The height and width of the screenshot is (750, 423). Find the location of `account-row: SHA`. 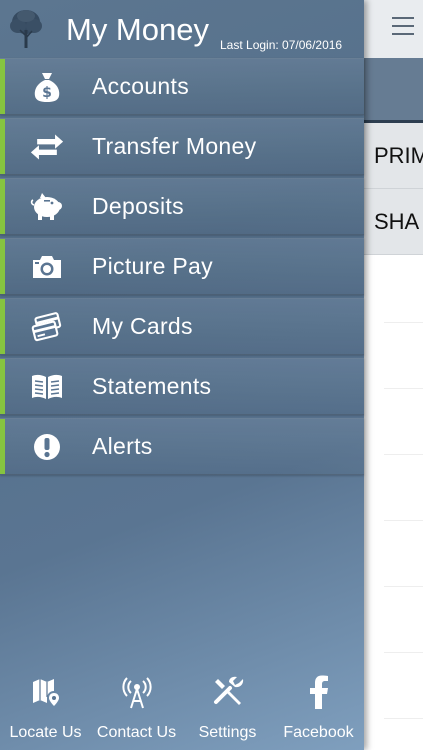

account-row: SHA is located at coordinates (393, 222).